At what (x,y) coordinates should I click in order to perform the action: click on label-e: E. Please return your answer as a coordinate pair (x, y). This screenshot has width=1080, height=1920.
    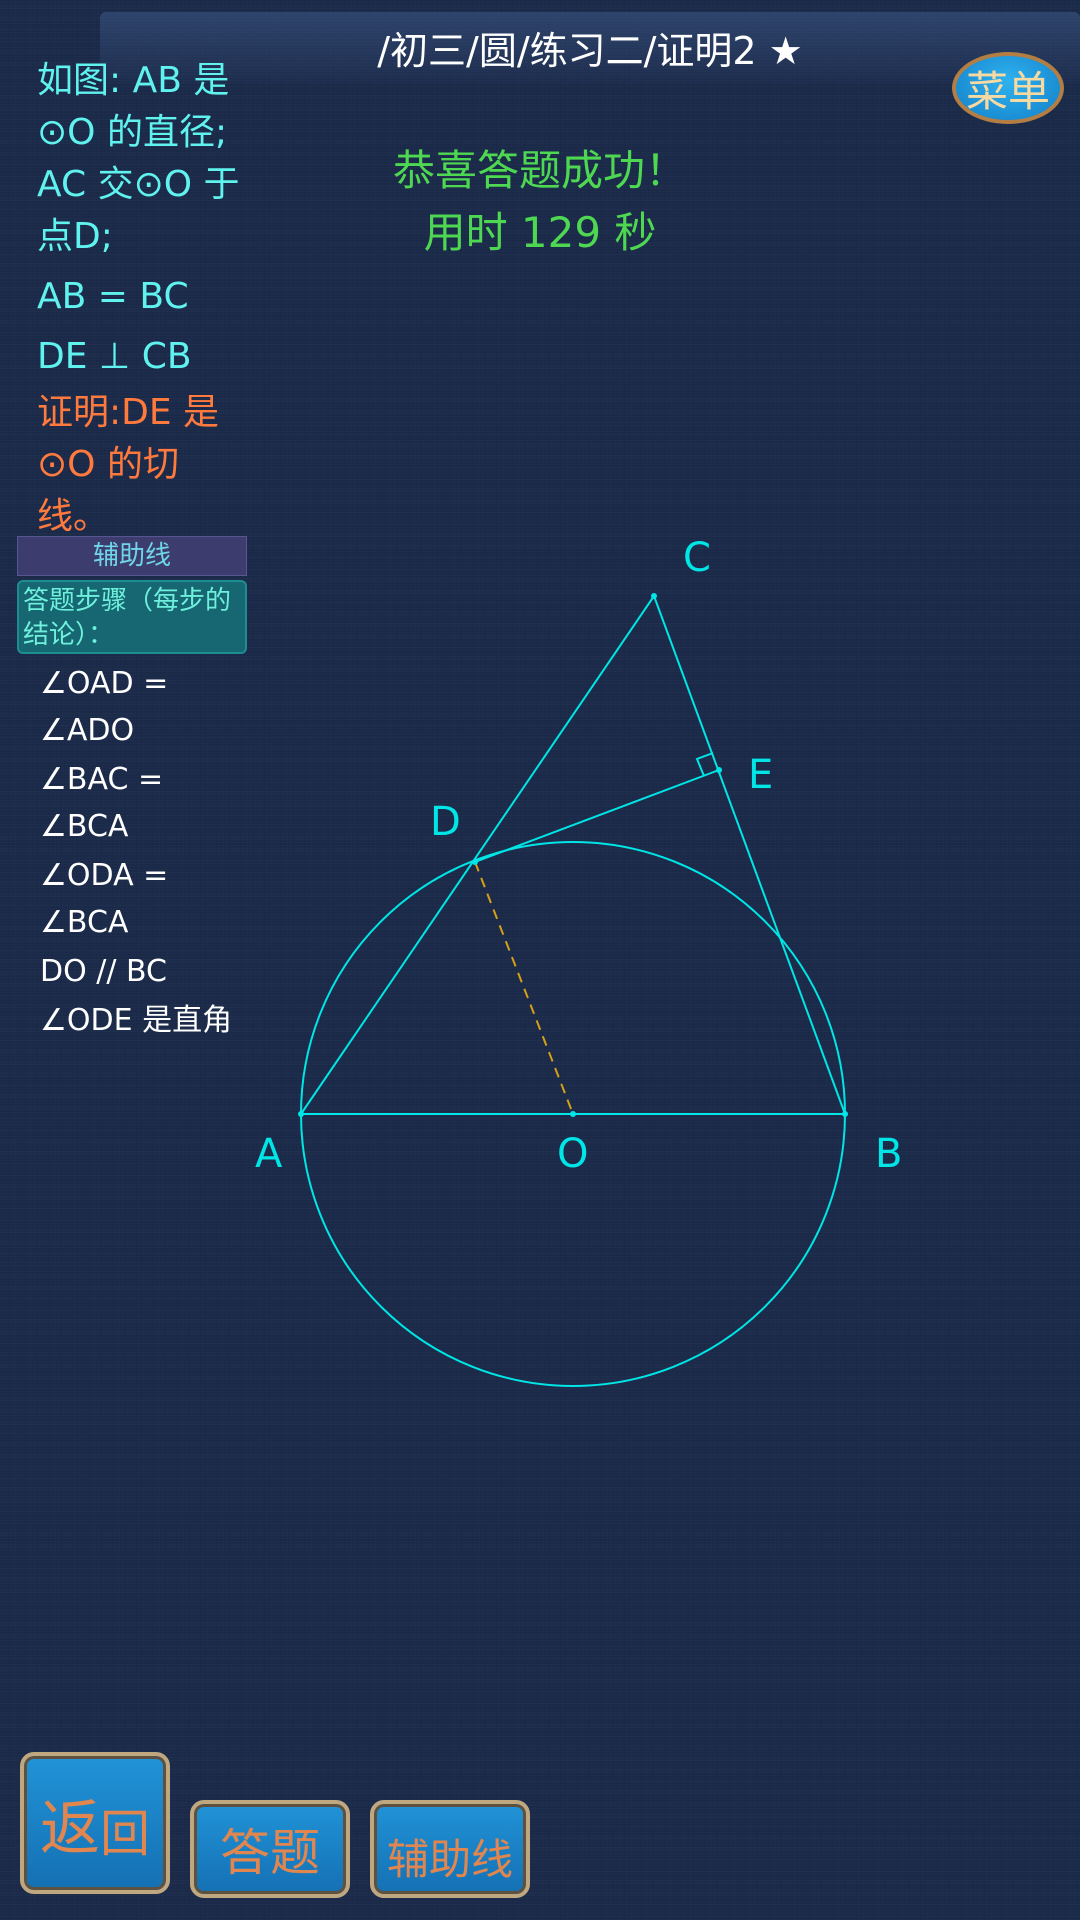
    Looking at the image, I should click on (760, 775).